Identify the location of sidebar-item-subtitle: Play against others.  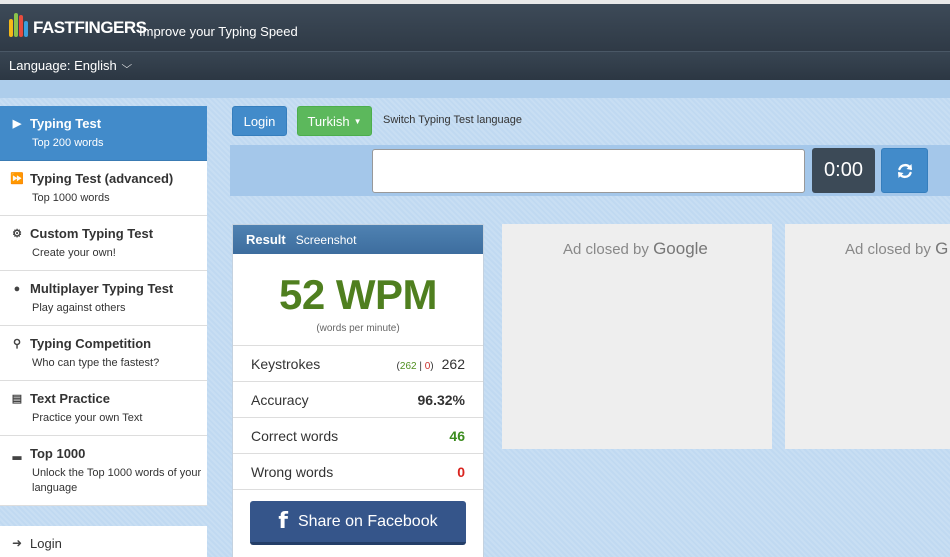
(79, 308).